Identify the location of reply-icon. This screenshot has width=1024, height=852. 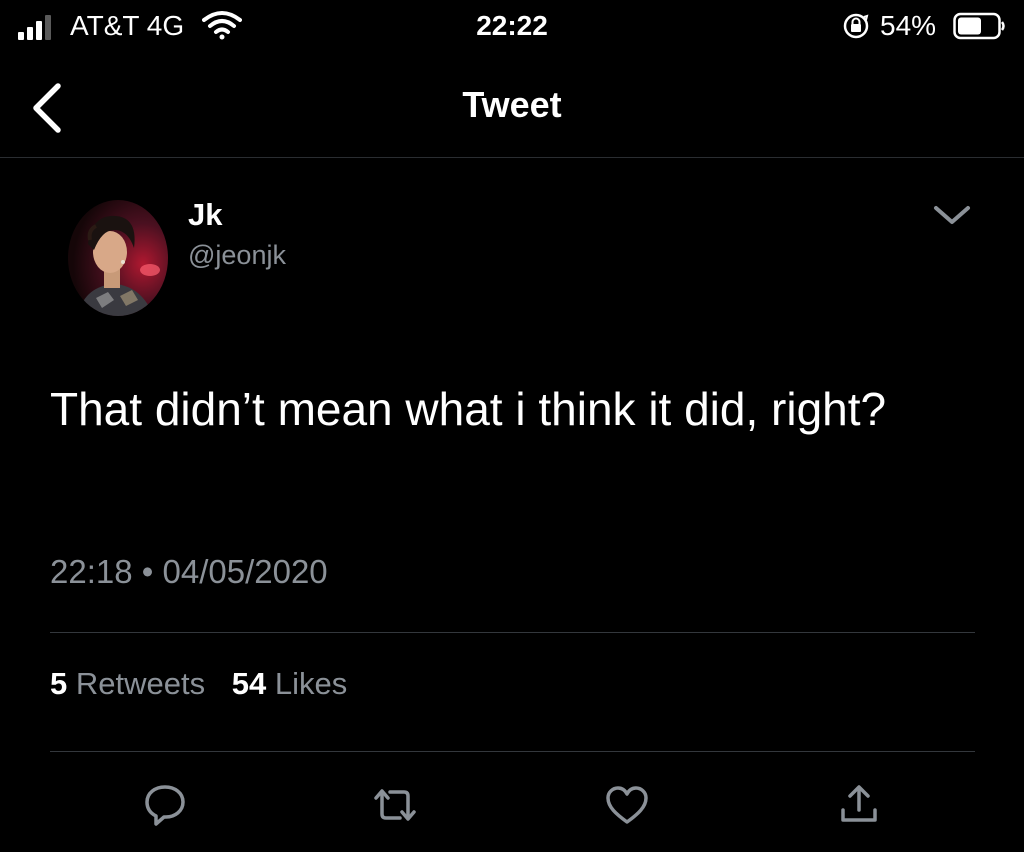
(165, 805).